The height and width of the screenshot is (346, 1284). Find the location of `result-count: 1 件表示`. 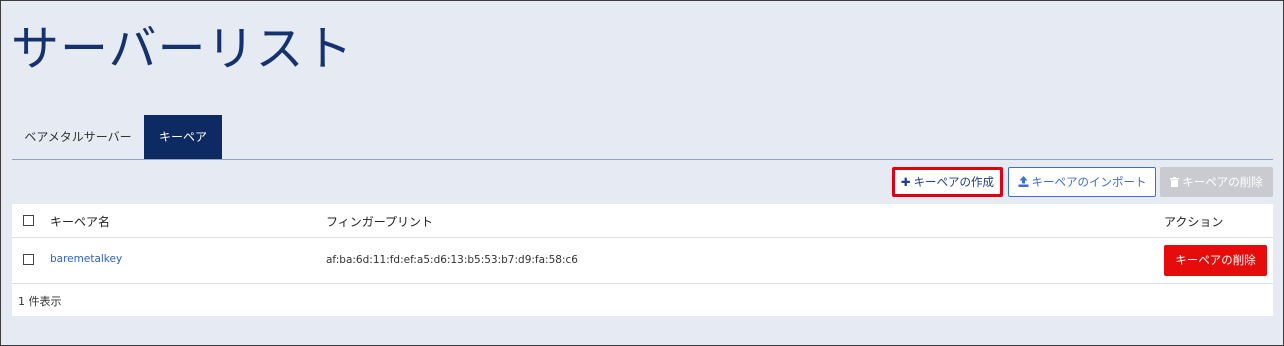

result-count: 1 件表示 is located at coordinates (40, 301).